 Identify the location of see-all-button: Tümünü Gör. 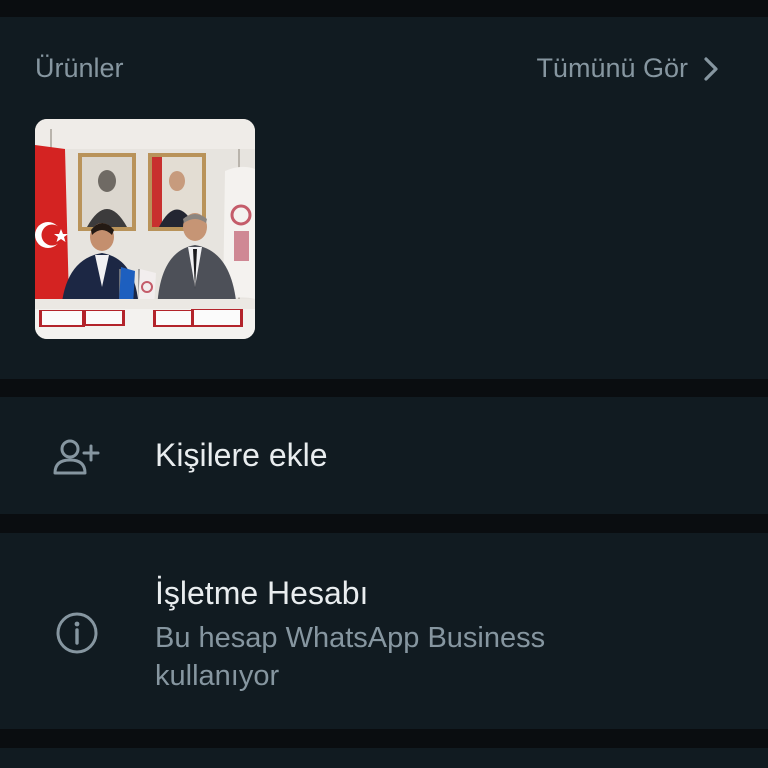
(628, 68).